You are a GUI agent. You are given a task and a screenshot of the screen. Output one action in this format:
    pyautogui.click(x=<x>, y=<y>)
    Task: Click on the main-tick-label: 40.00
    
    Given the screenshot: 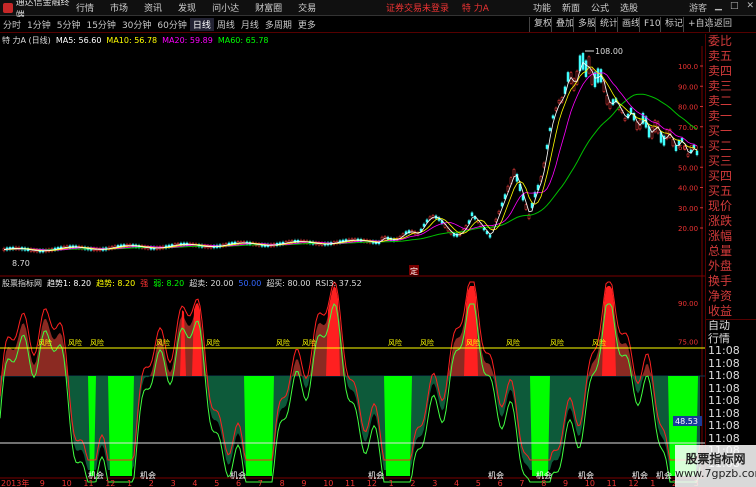 What is the action you would take?
    pyautogui.click(x=688, y=189)
    